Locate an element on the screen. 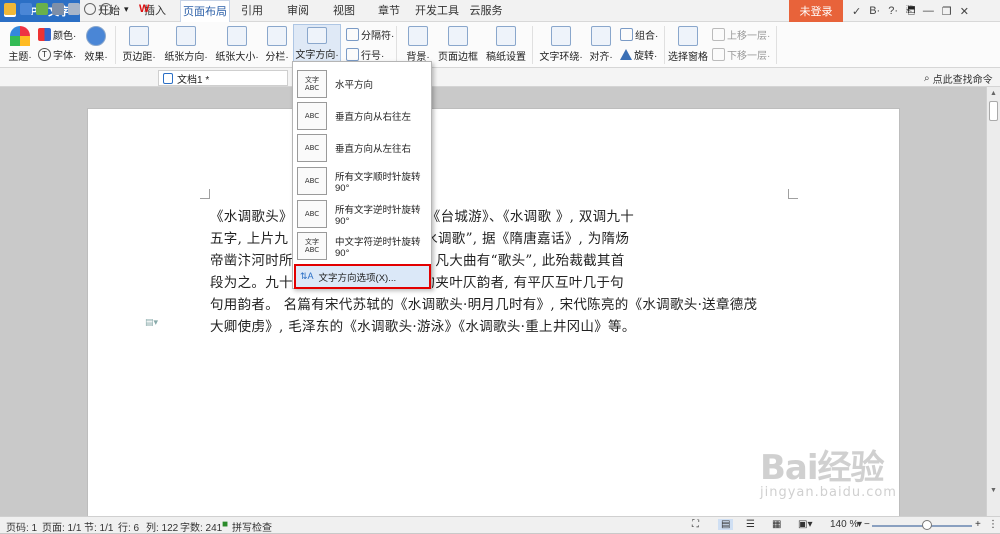 Image resolution: width=1000 pixels, height=534 pixels. send-backward-label: 下移一层· is located at coordinates (749, 56).